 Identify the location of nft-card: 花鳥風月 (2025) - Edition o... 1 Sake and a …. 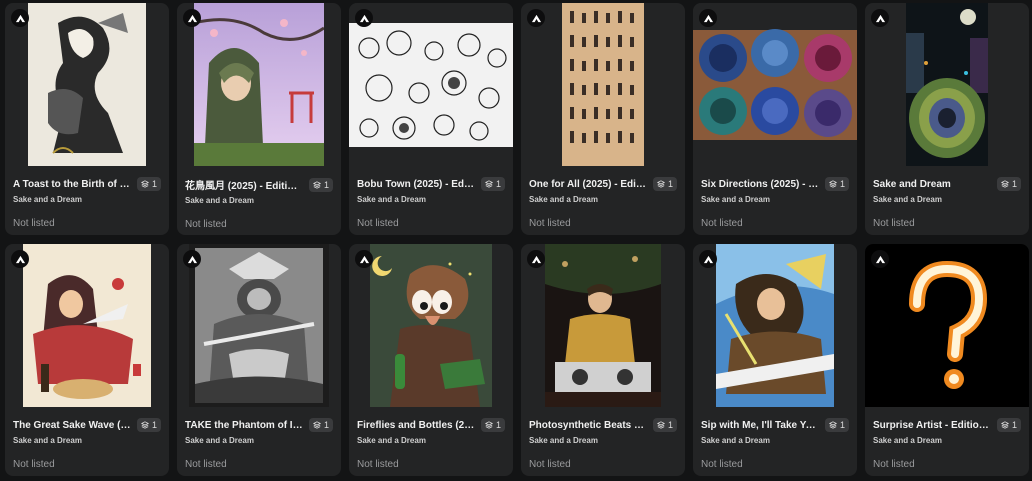
(259, 119).